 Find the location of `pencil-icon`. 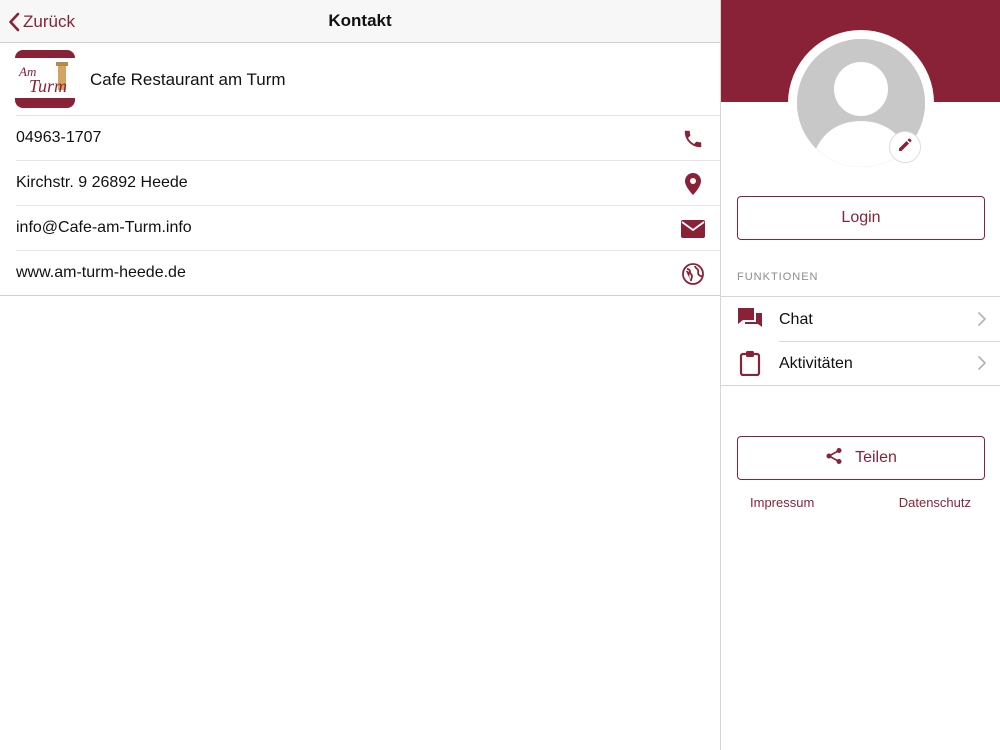

pencil-icon is located at coordinates (905, 147).